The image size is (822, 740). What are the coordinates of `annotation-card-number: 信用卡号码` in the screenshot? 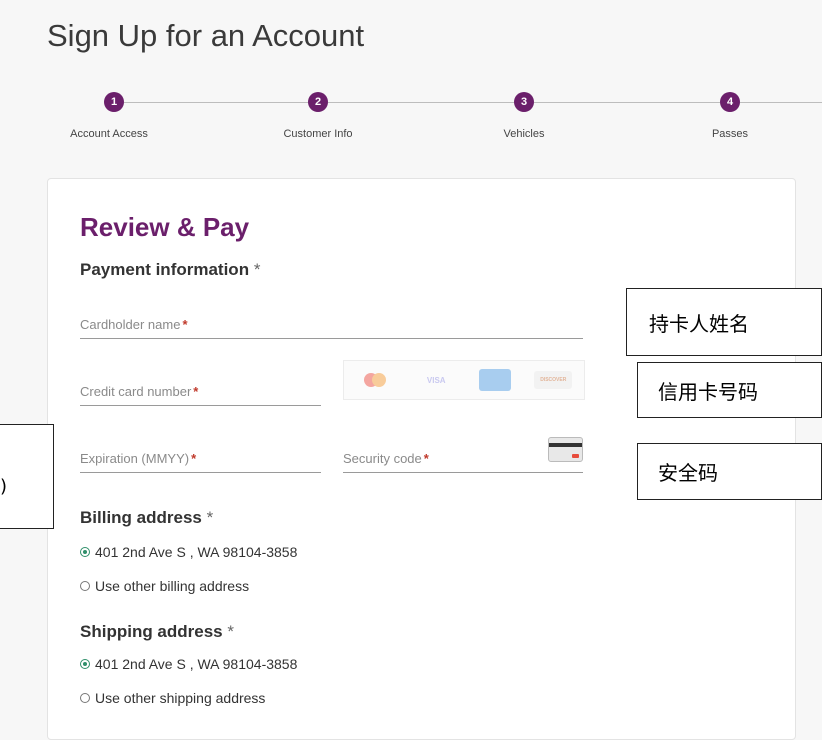 It's located at (729, 390).